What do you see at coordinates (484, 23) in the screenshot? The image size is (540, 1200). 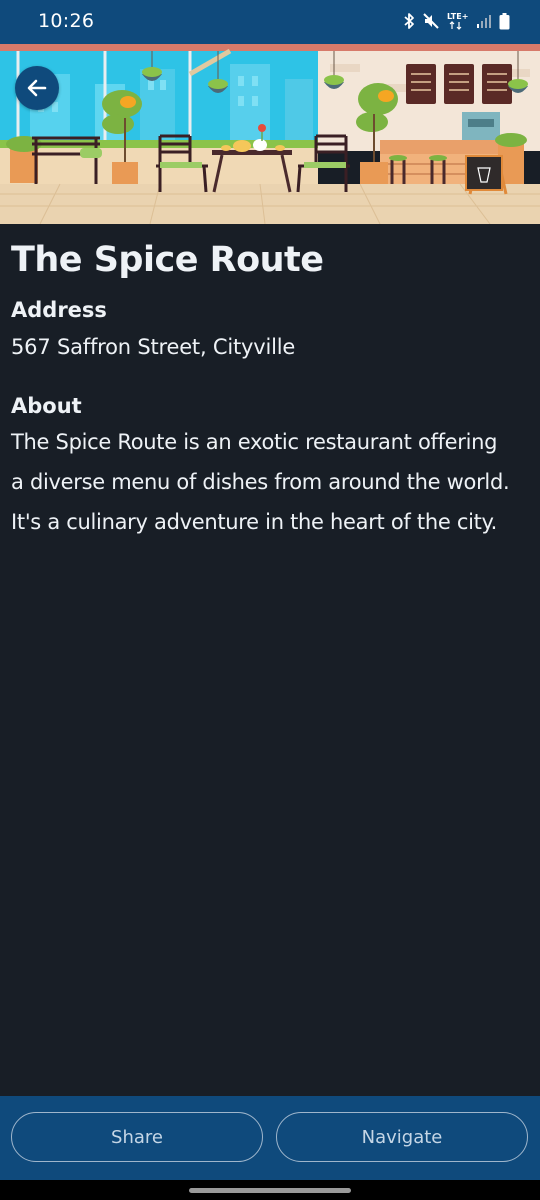 I see `signal-icon` at bounding box center [484, 23].